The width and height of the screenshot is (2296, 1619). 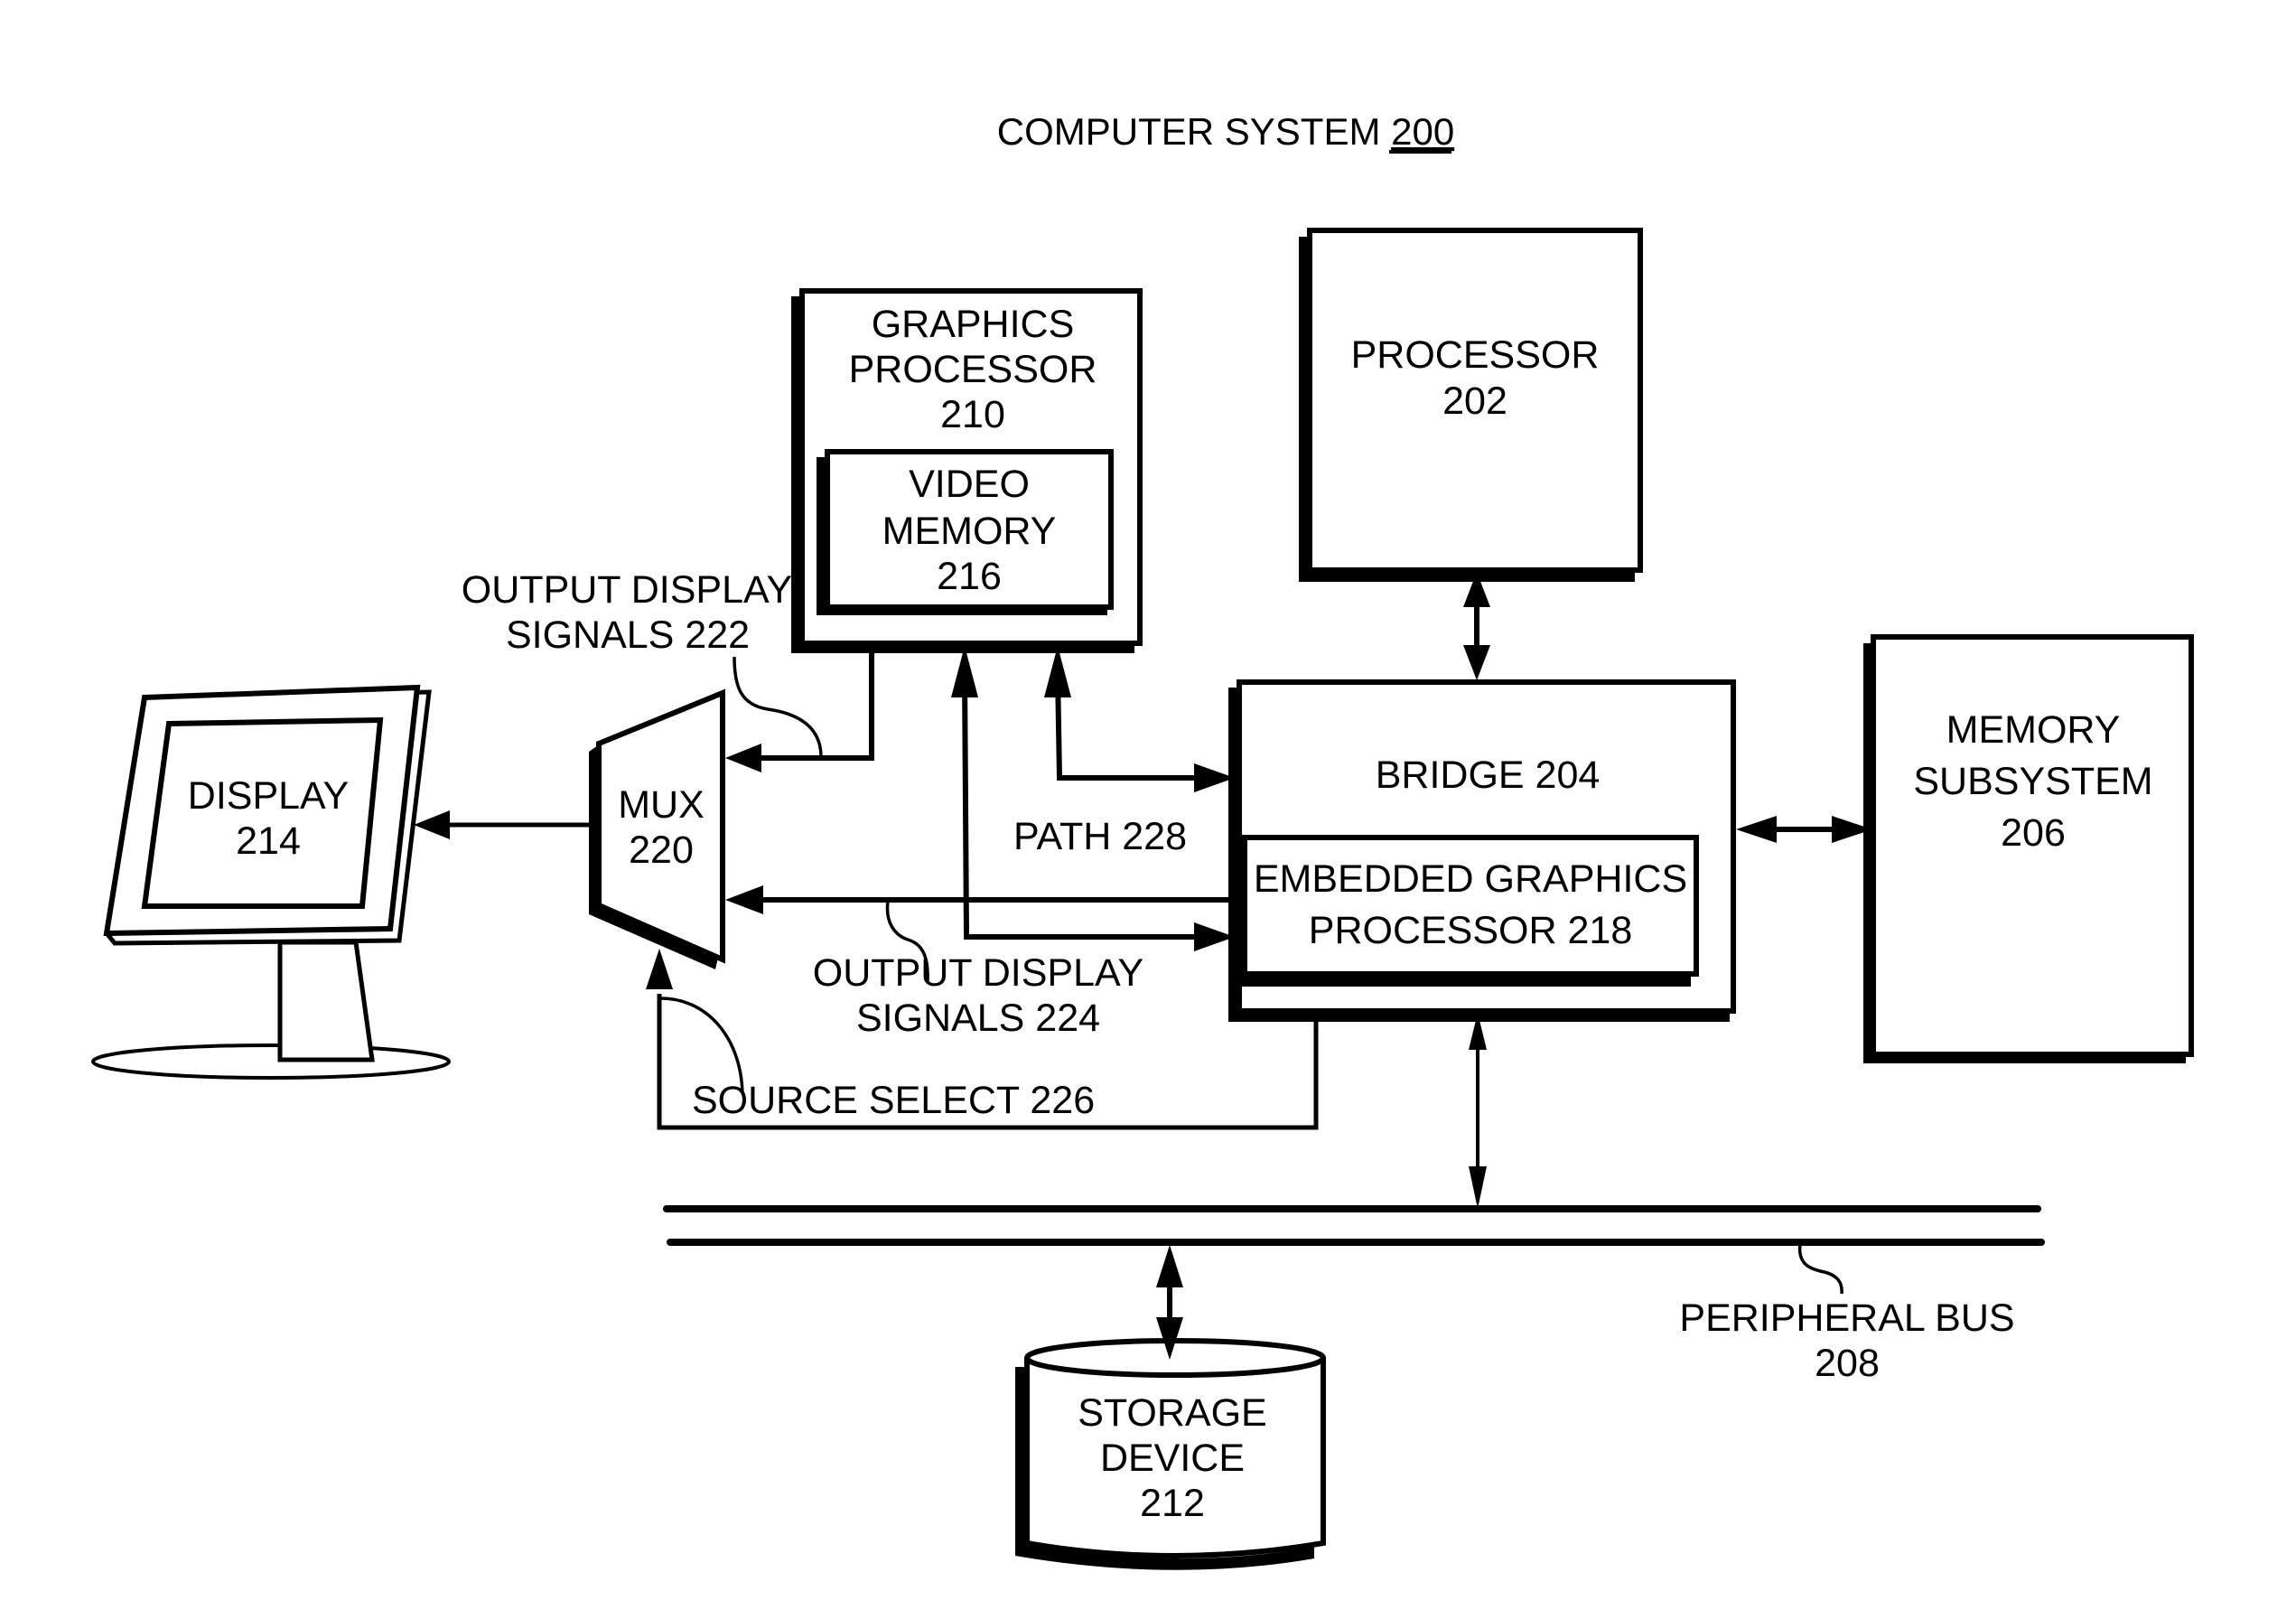 I want to click on storage-label-3: 212, so click(x=1172, y=1503).